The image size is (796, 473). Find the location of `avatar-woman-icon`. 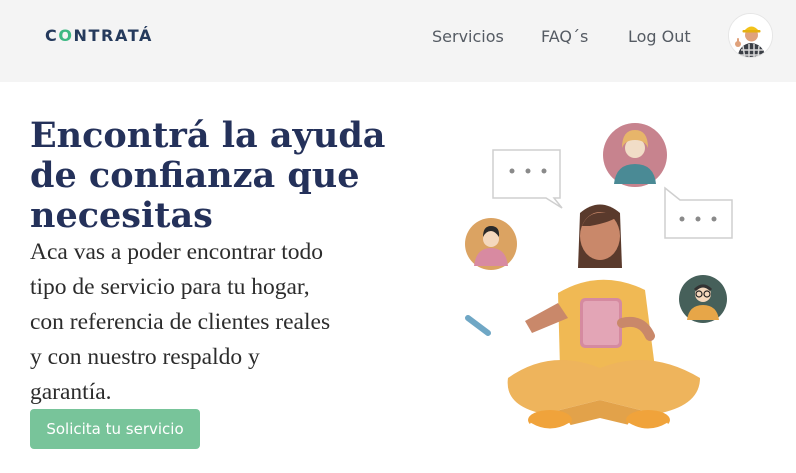

avatar-woman-icon is located at coordinates (635, 155).